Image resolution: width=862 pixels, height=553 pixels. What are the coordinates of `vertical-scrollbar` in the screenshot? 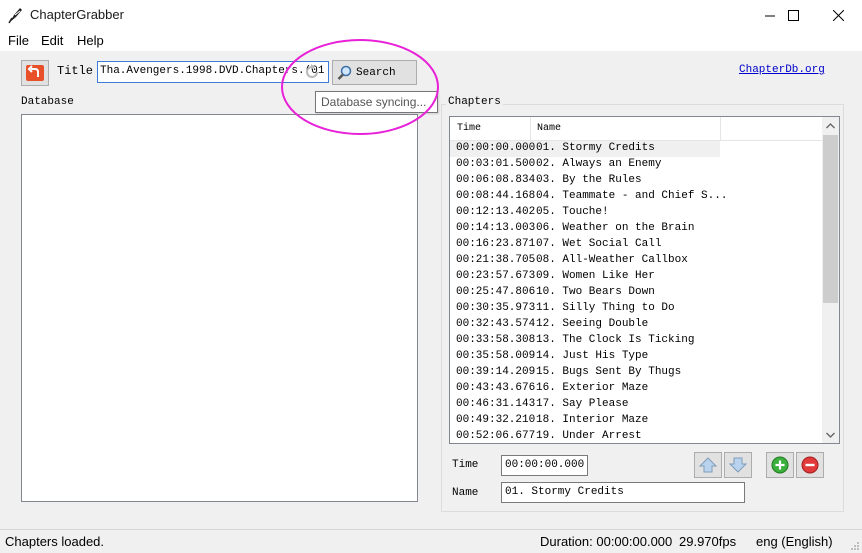 It's located at (830, 280).